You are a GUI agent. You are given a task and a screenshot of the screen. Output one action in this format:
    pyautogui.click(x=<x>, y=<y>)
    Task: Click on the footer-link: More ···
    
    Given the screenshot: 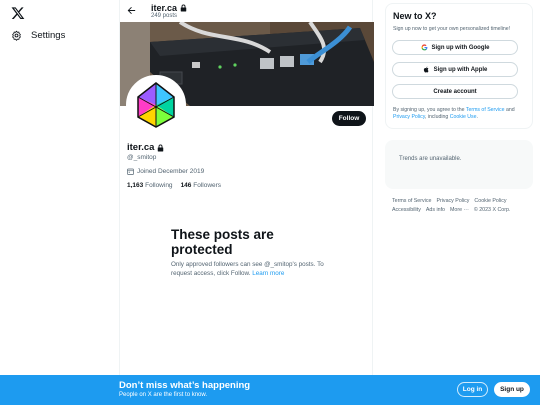 What is the action you would take?
    pyautogui.click(x=459, y=210)
    